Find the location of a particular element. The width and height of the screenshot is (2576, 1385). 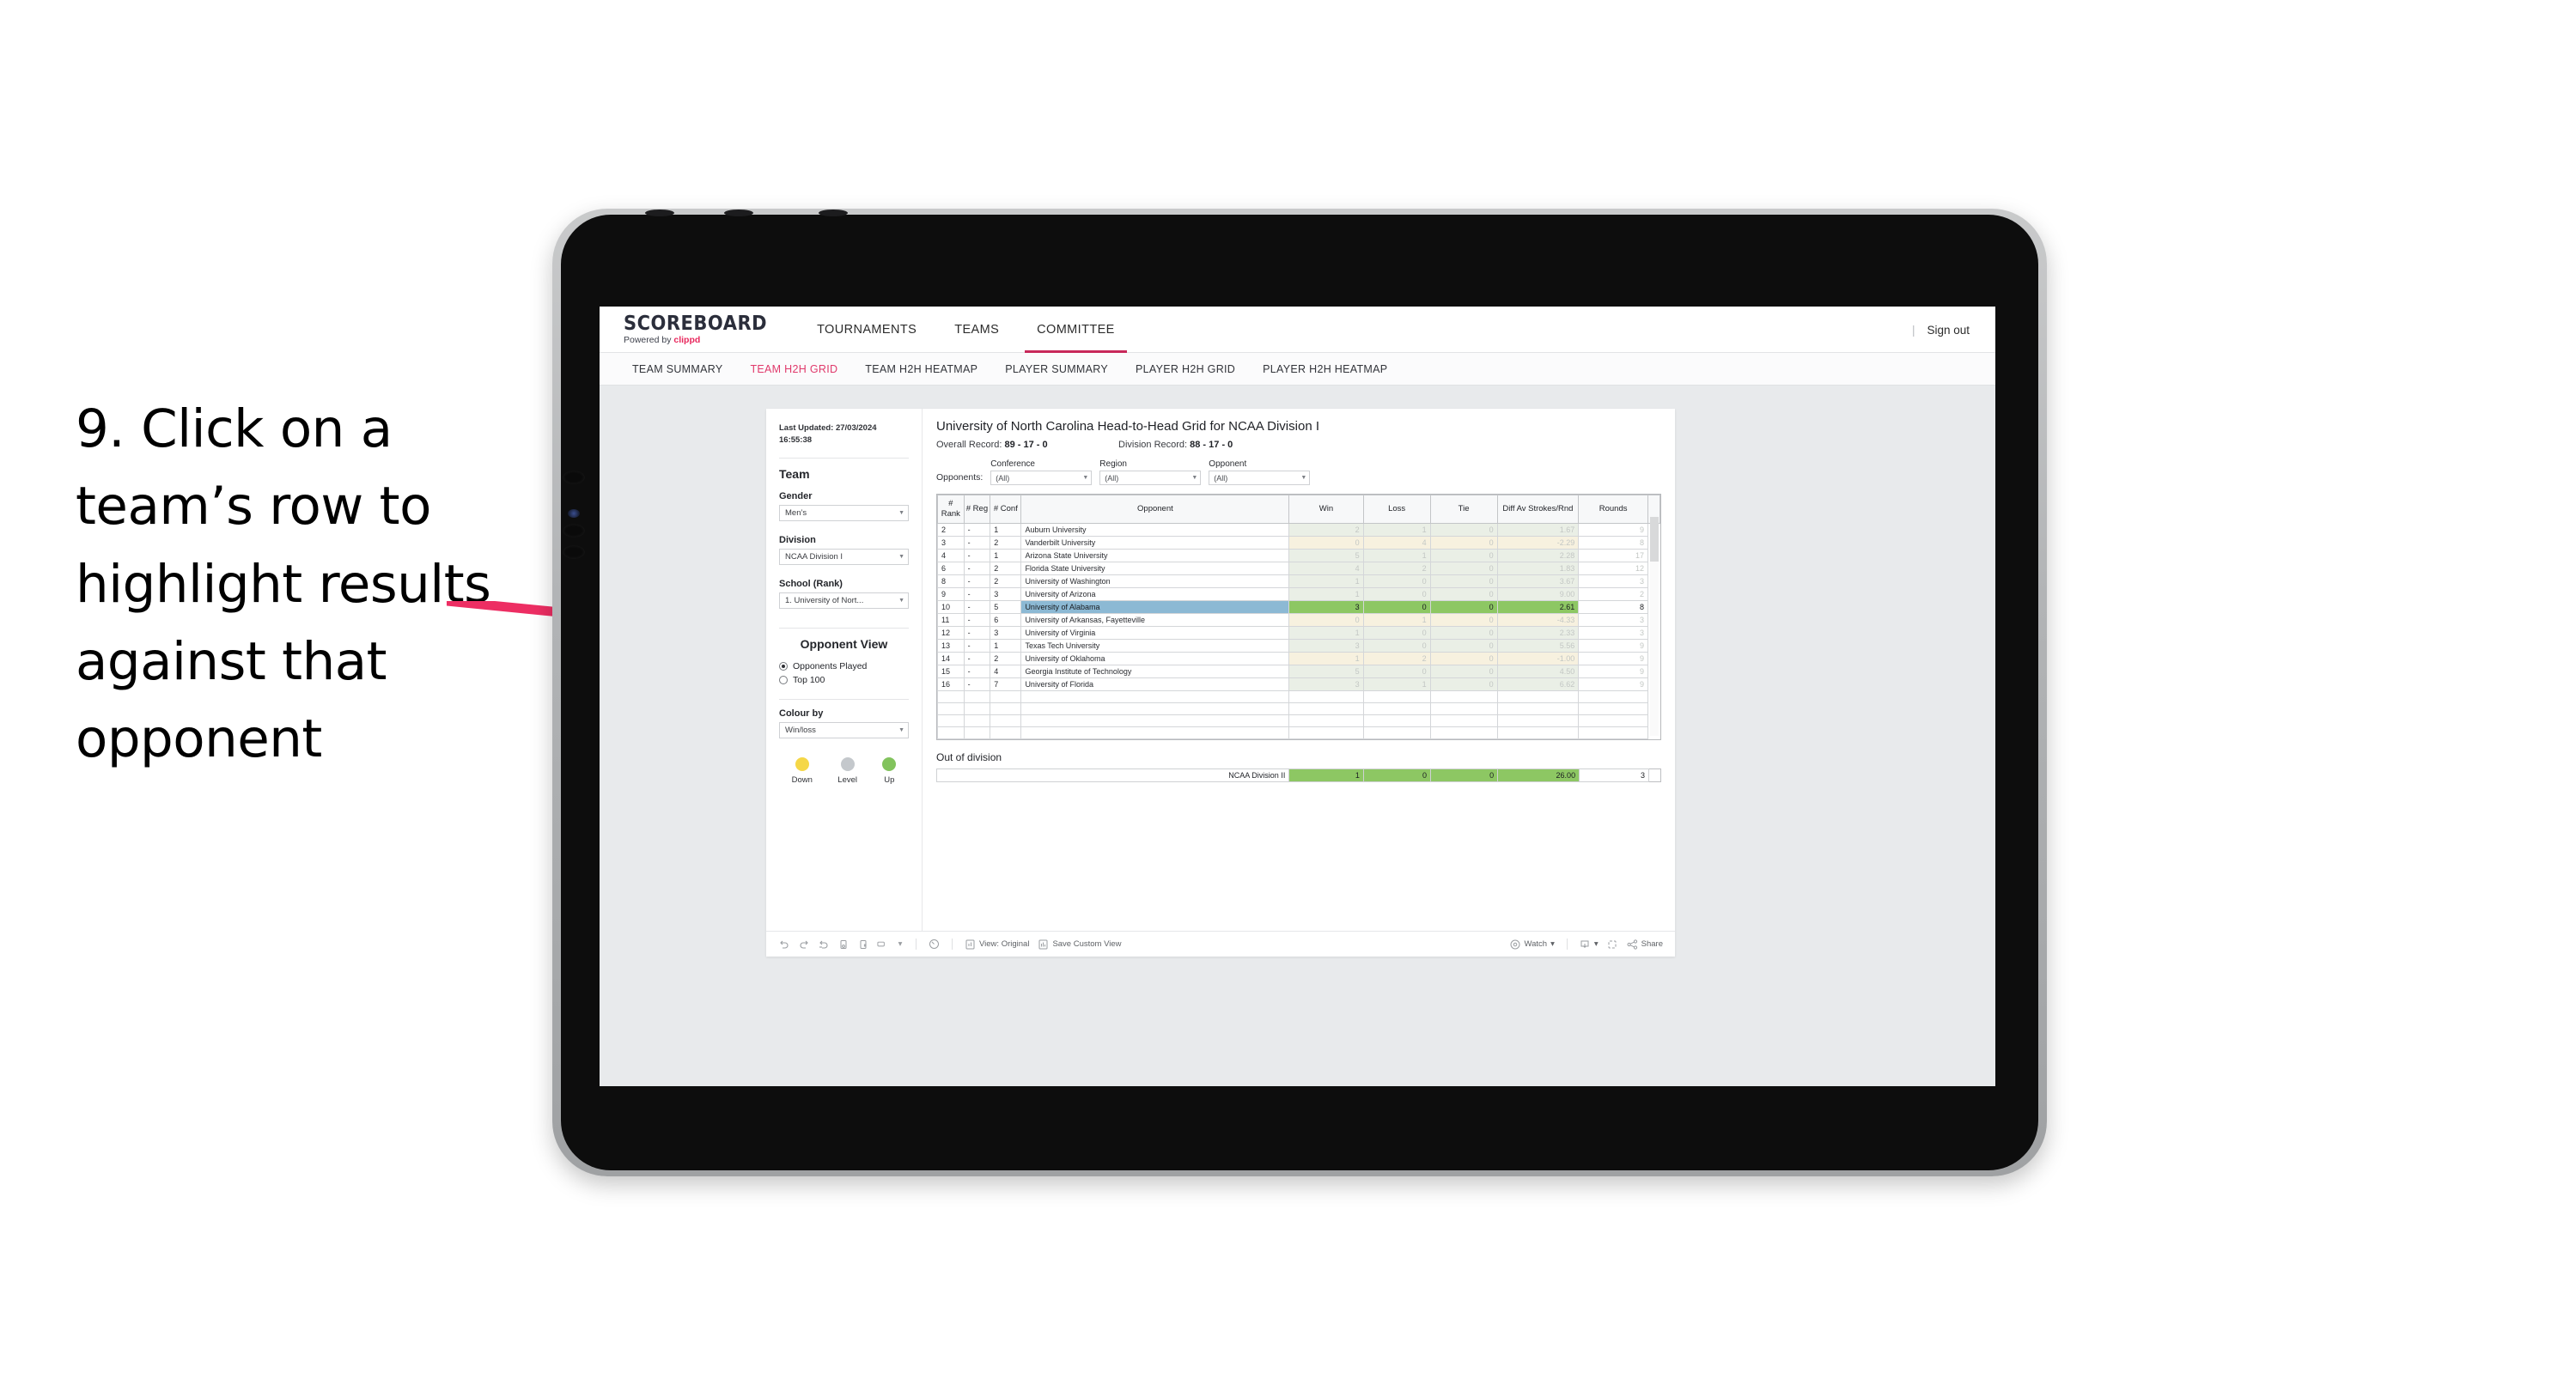

col-rank: # Rank is located at coordinates (951, 509).